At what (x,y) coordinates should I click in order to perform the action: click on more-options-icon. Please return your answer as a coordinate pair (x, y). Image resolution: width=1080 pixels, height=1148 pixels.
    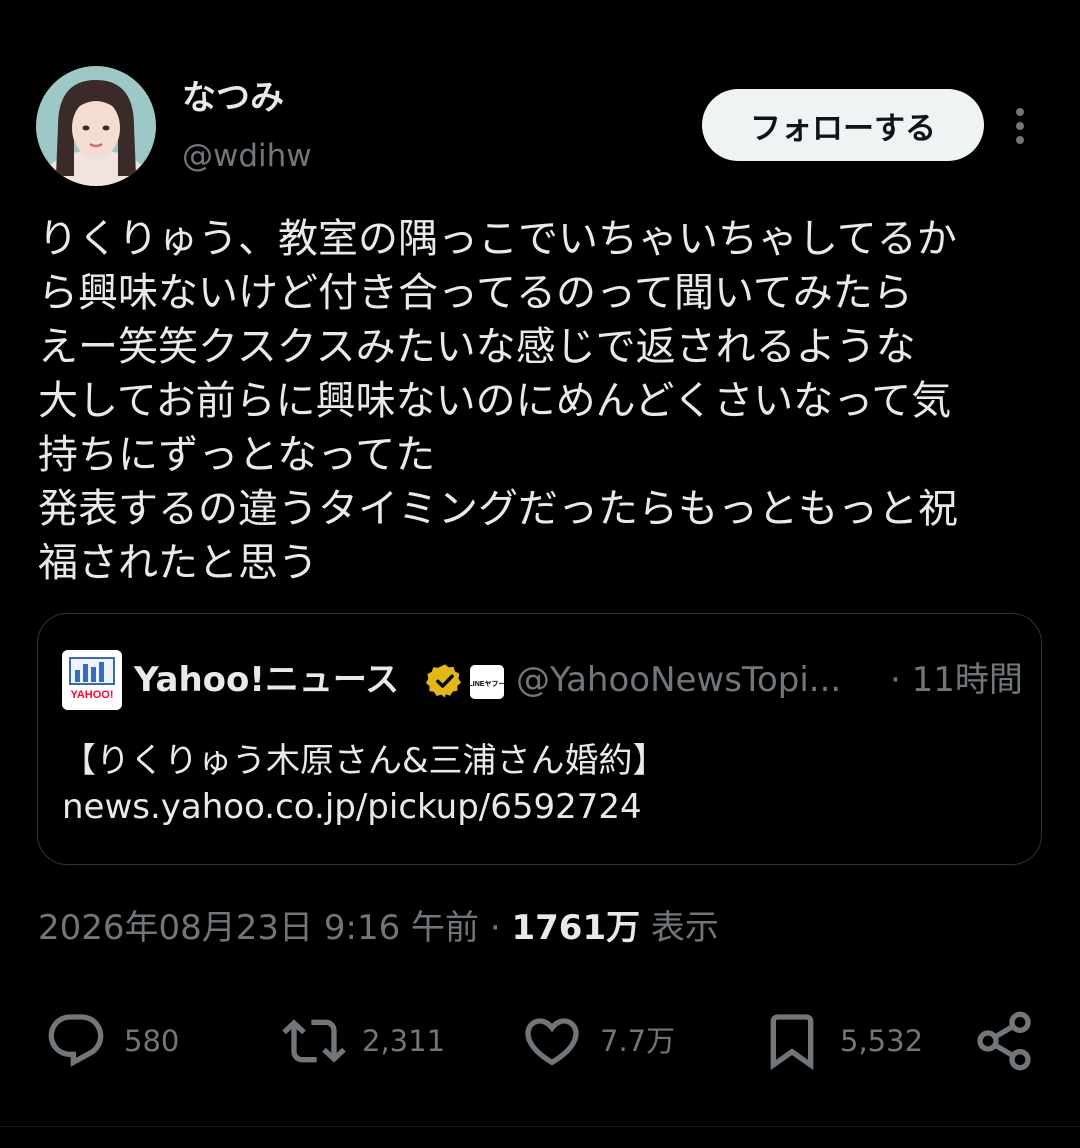
    Looking at the image, I should click on (1020, 126).